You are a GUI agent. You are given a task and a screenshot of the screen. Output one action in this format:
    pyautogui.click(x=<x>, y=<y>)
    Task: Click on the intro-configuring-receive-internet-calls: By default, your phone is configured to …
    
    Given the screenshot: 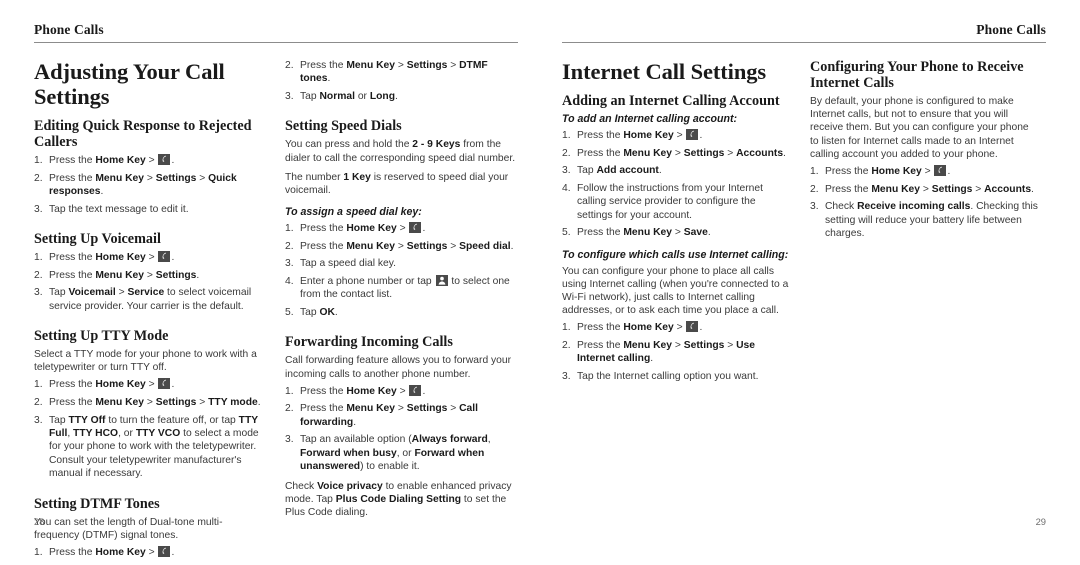 What is the action you would take?
    pyautogui.click(x=919, y=128)
    